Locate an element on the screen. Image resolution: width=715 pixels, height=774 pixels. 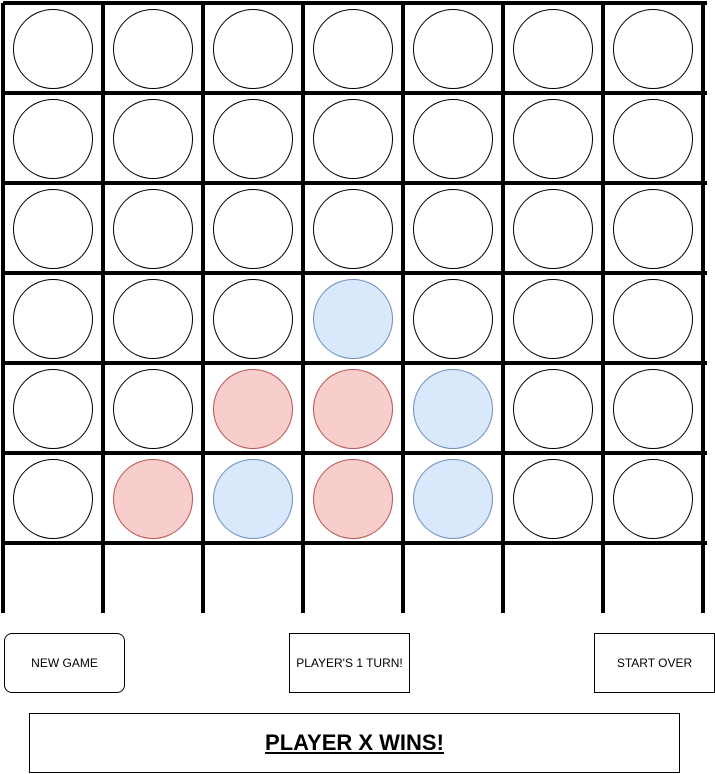
board-slot-r3-c6-empty is located at coordinates (653, 319).